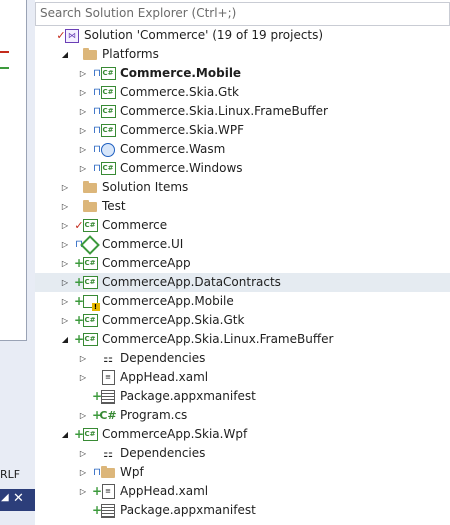 This screenshot has height=525, width=450. What do you see at coordinates (242, 244) in the screenshot?
I see `tree-item-project-commerce-ui: ▷ ⊓ Commerce.UI` at bounding box center [242, 244].